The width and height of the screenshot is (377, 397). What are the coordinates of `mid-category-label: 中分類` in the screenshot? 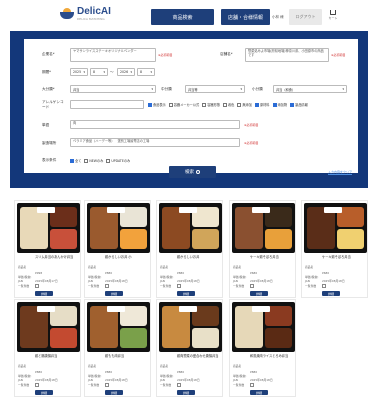 It's located at (166, 89).